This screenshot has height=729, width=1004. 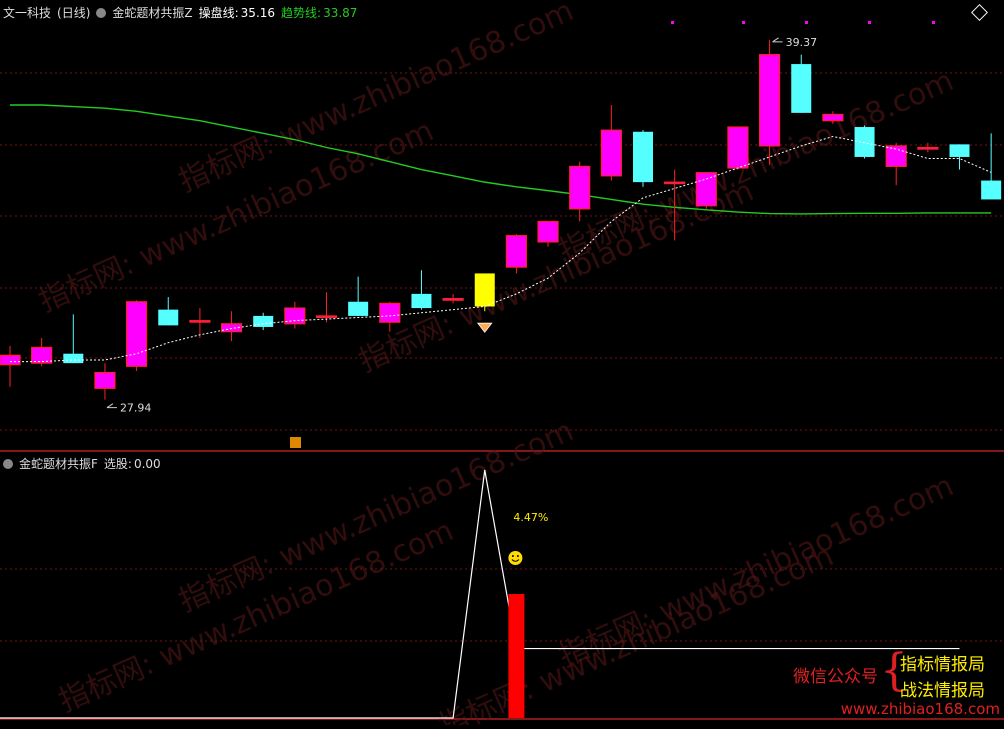 What do you see at coordinates (27, 13) in the screenshot?
I see `stock-name: 文一科技` at bounding box center [27, 13].